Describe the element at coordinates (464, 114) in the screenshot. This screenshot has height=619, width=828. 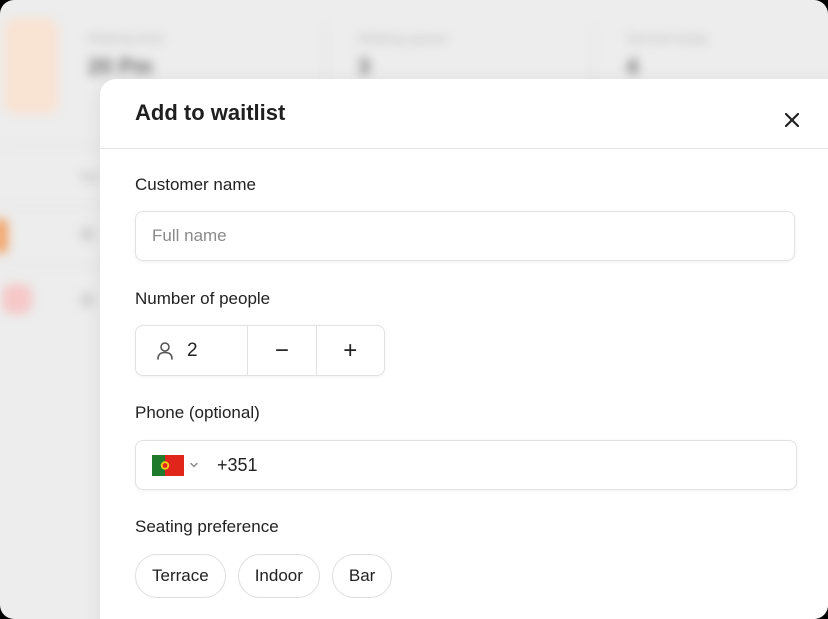
I see `modal-header: Add to waitlist` at that location.